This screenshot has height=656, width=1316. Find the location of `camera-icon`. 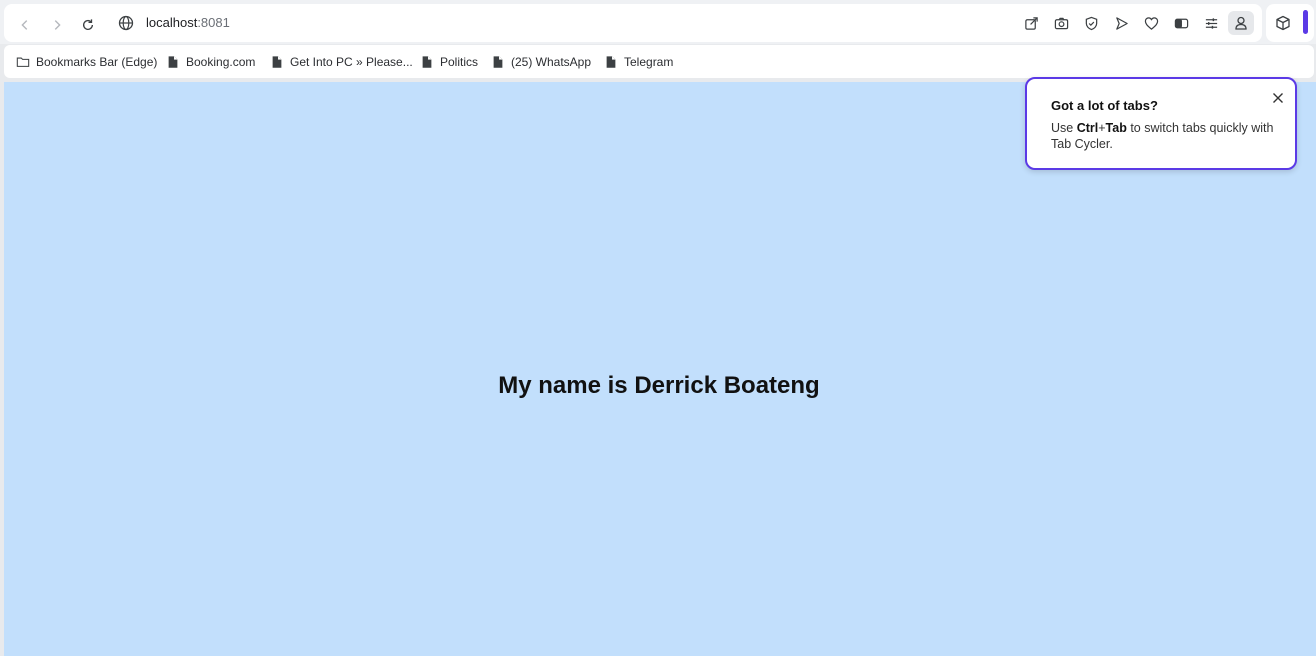

camera-icon is located at coordinates (1061, 23).